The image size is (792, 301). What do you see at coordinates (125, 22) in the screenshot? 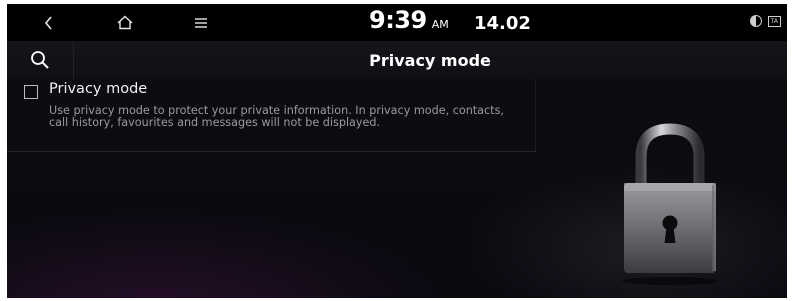
I see `home-icon` at bounding box center [125, 22].